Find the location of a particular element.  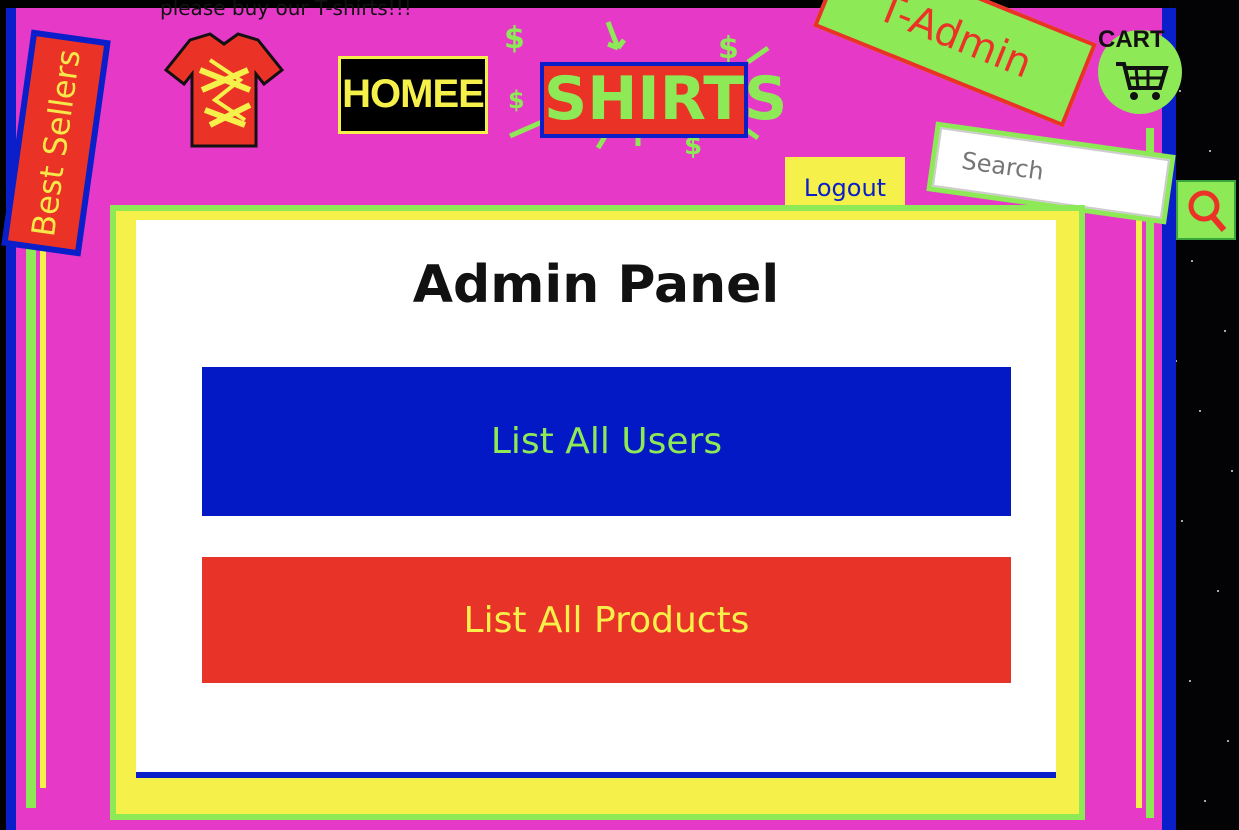

shirts-label: SHIRTS is located at coordinates (663, 100).